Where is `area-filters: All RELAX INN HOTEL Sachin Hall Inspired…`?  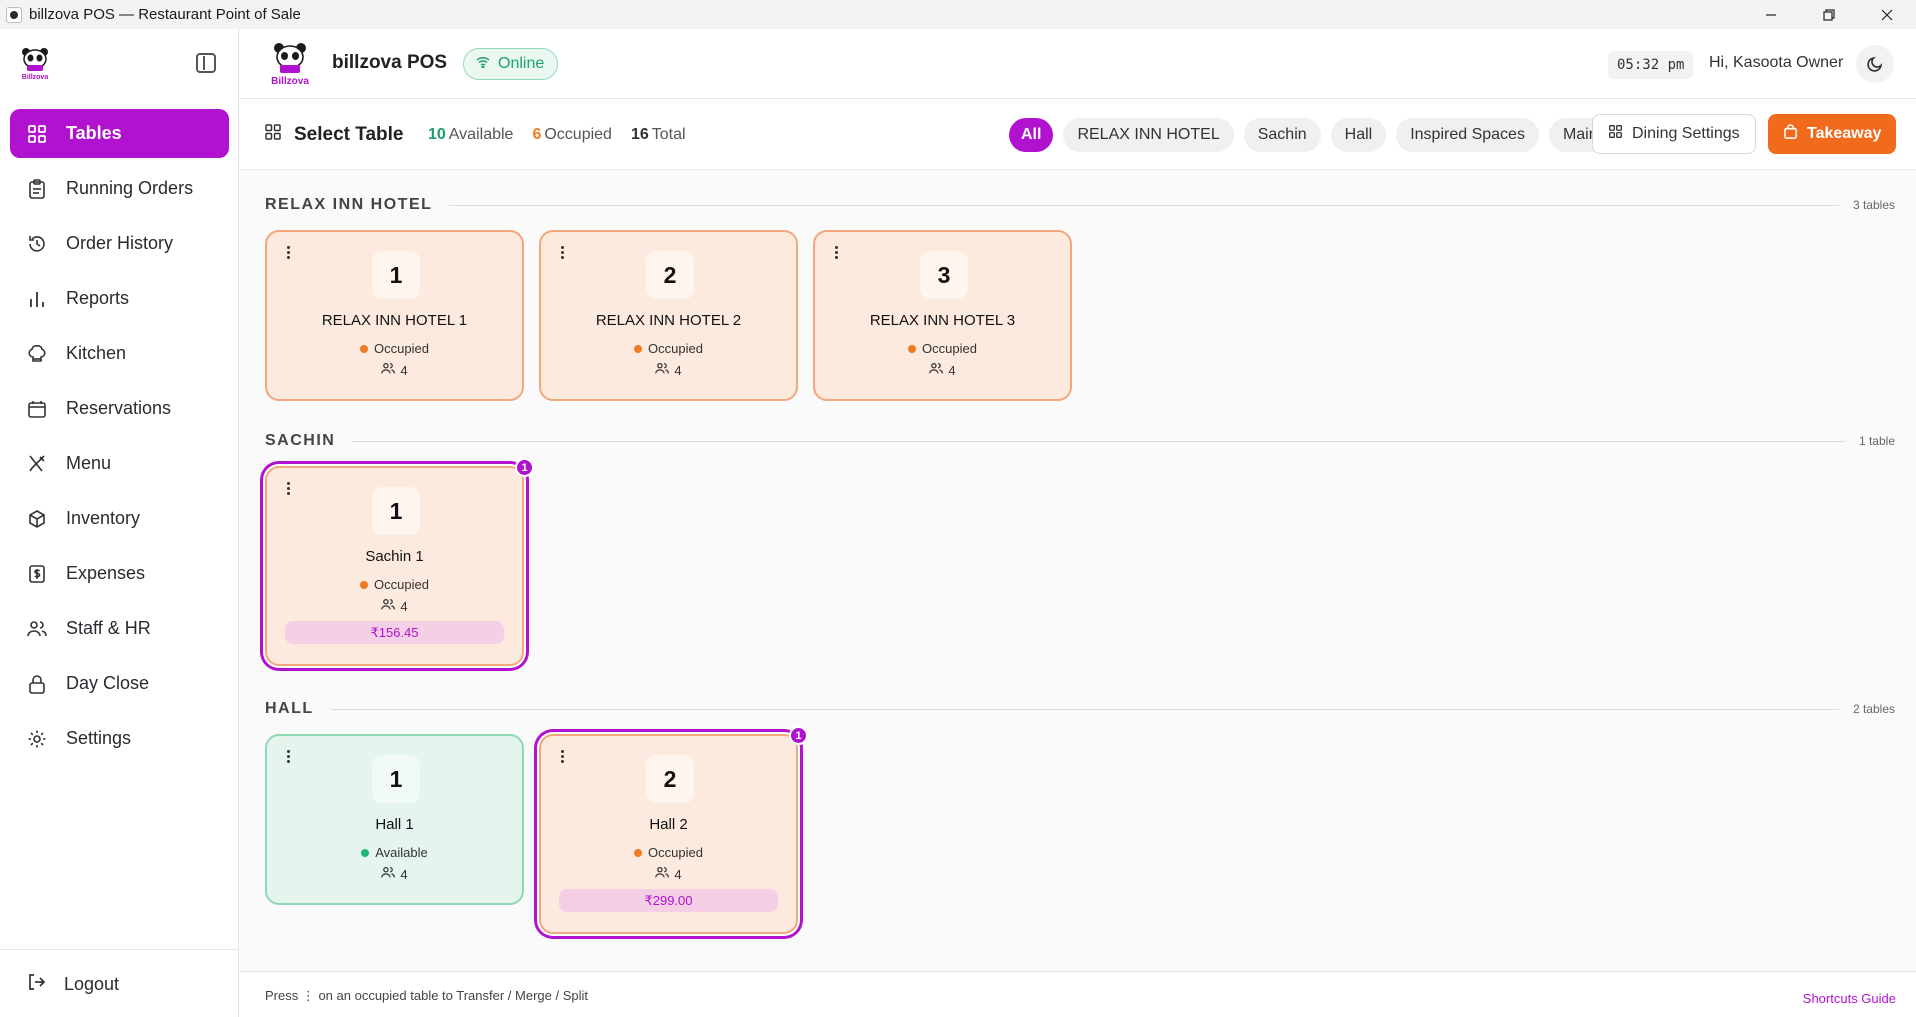 area-filters: All RELAX INN HOTEL Sachin Hall Inspired… is located at coordinates (1315, 135).